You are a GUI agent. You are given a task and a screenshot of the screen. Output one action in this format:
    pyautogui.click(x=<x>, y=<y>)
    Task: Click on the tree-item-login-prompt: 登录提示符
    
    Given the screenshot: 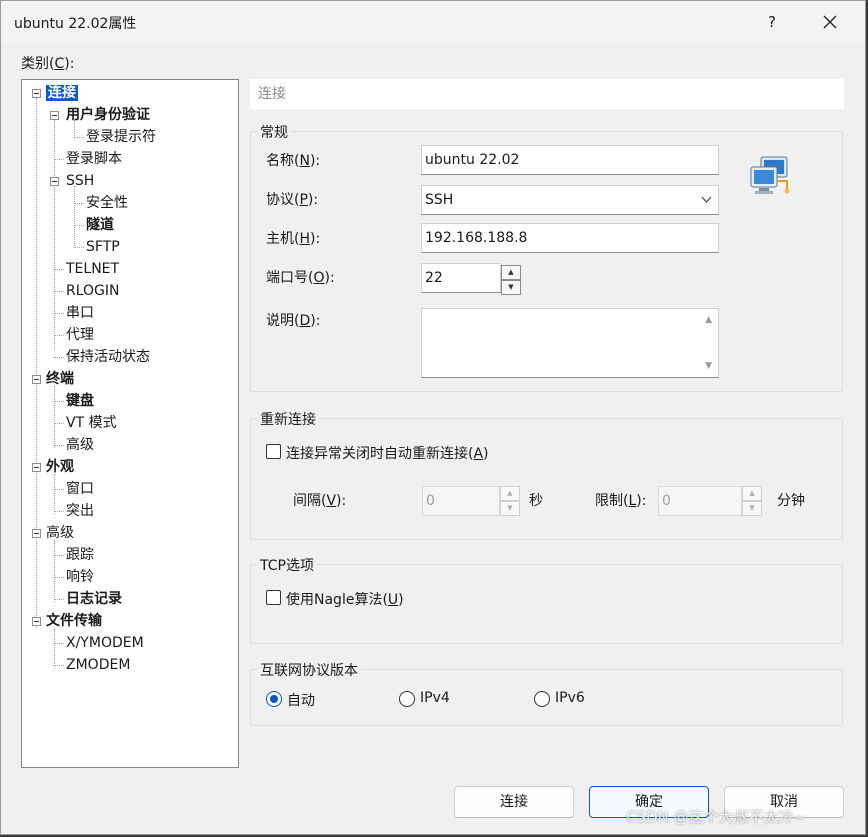 What is the action you would take?
    pyautogui.click(x=121, y=137)
    